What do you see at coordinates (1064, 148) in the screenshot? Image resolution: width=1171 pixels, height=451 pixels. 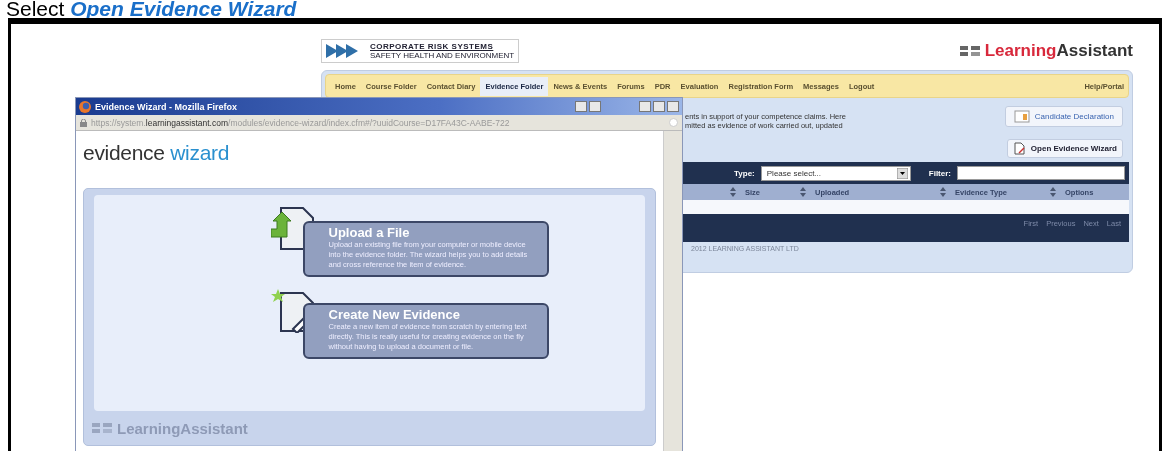 I see `open-wizard-button: Open Evidence Wizard` at bounding box center [1064, 148].